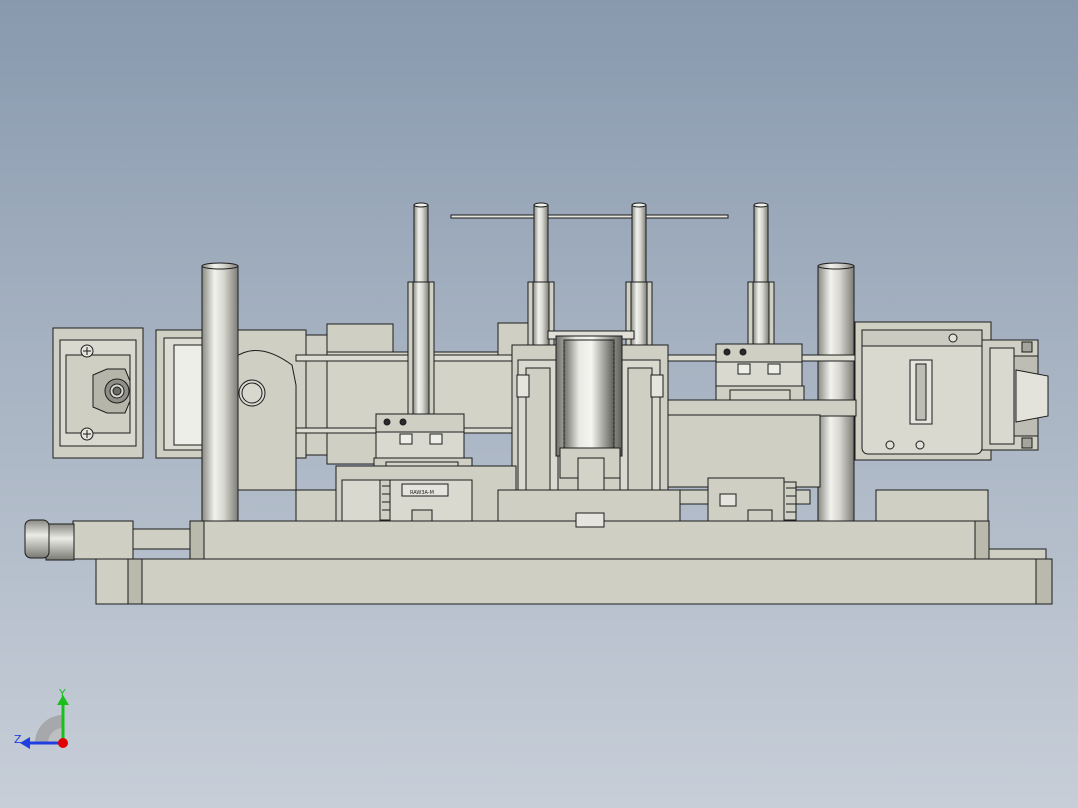 This screenshot has width=1078, height=808. I want to click on base-plate-lower, so click(574, 581).